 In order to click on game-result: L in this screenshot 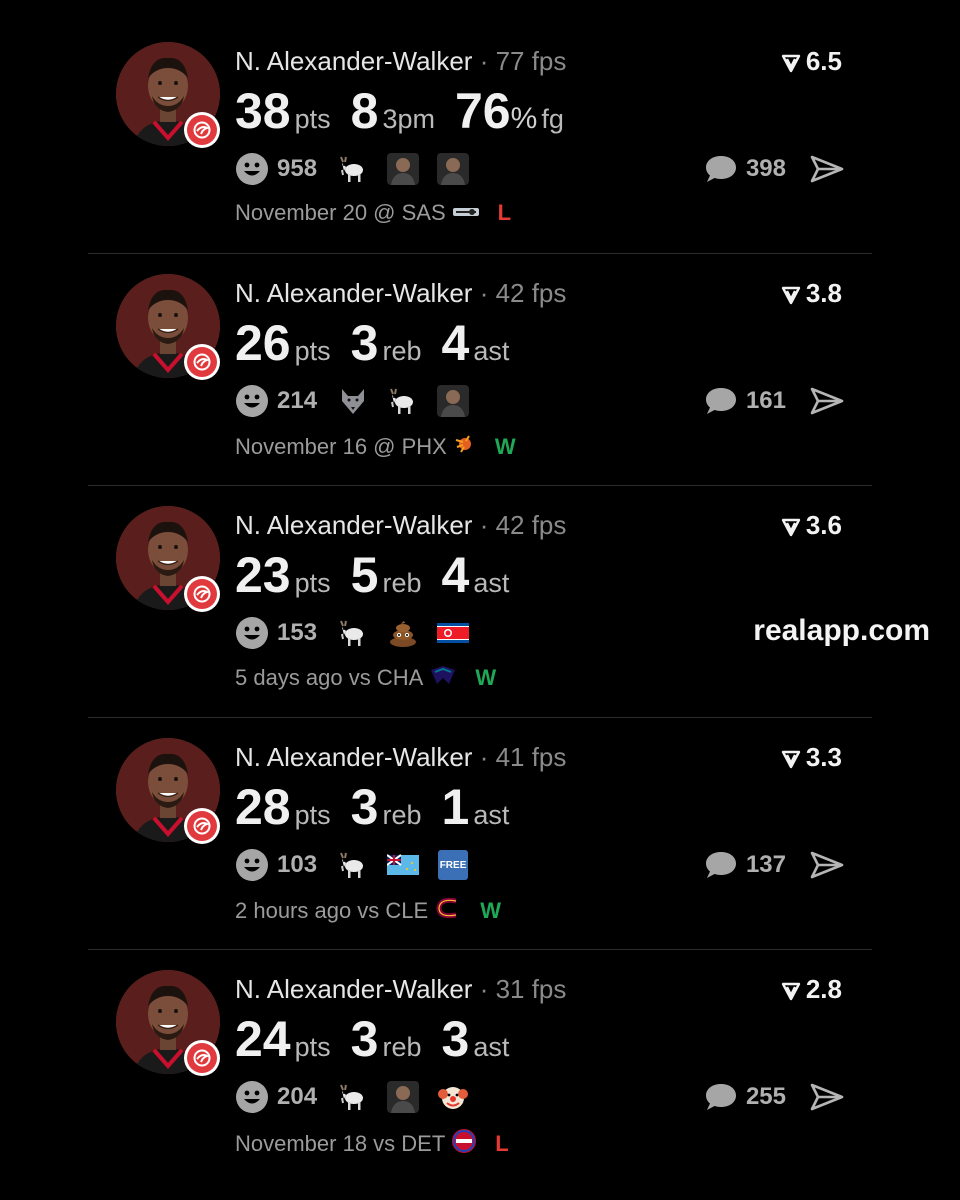, I will do `click(504, 212)`.